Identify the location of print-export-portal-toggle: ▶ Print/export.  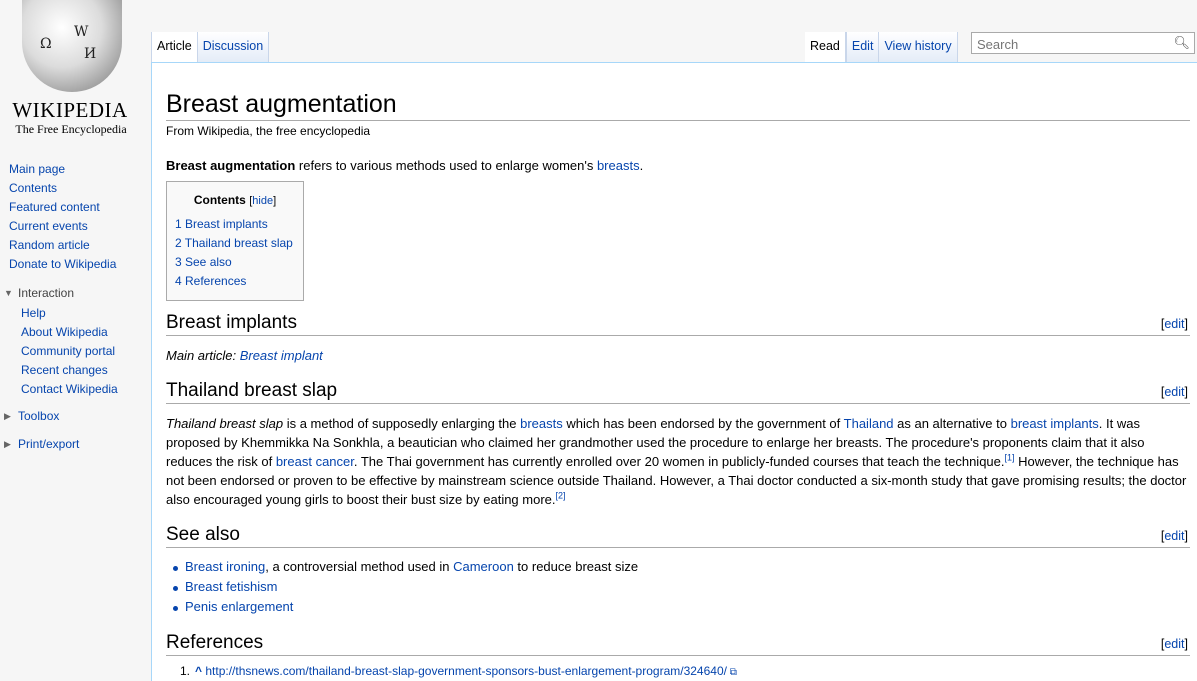
(75, 444).